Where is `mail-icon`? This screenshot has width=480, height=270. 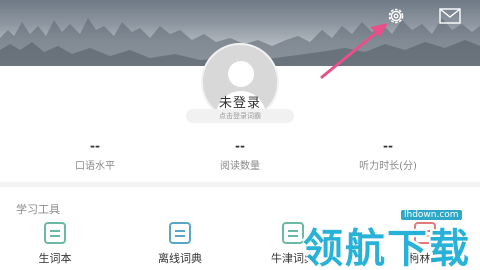
mail-icon is located at coordinates (450, 16).